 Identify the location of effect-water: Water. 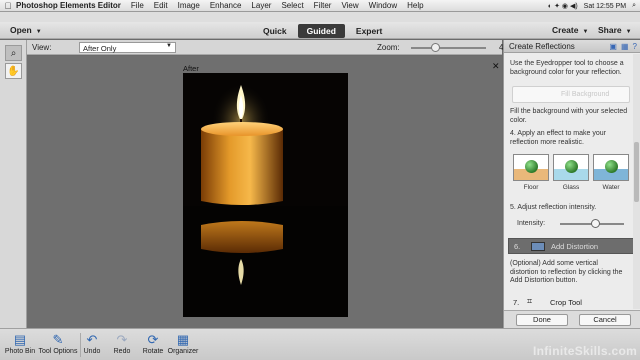
(611, 172).